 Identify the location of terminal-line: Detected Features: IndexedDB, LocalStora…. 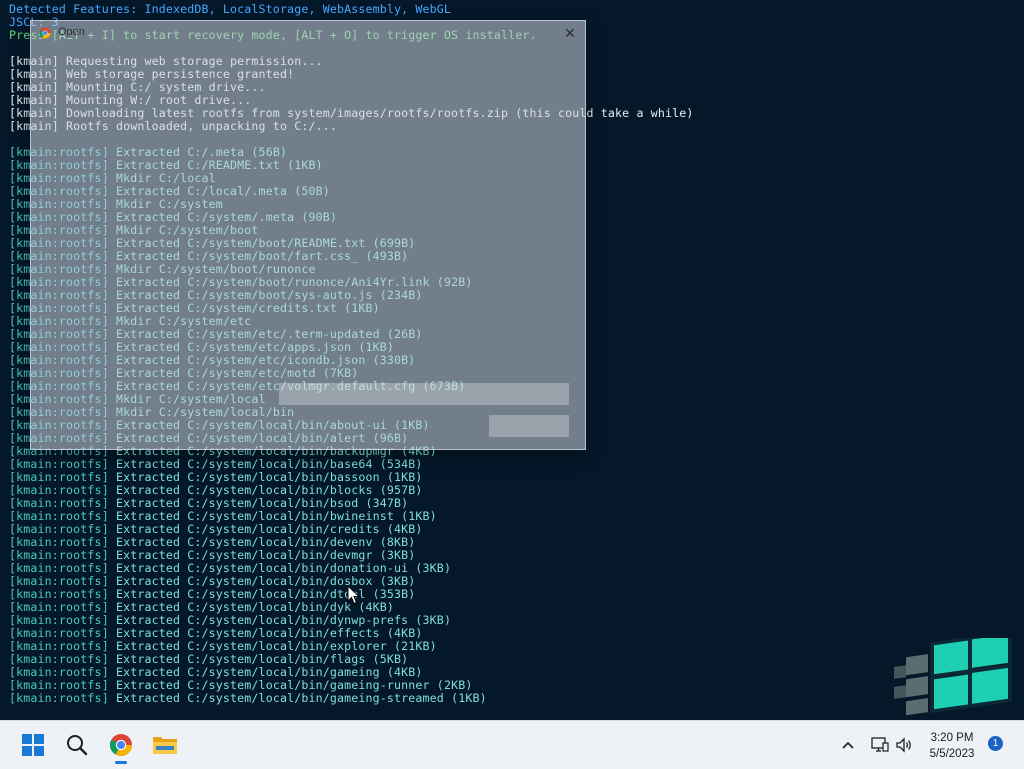
(230, 9).